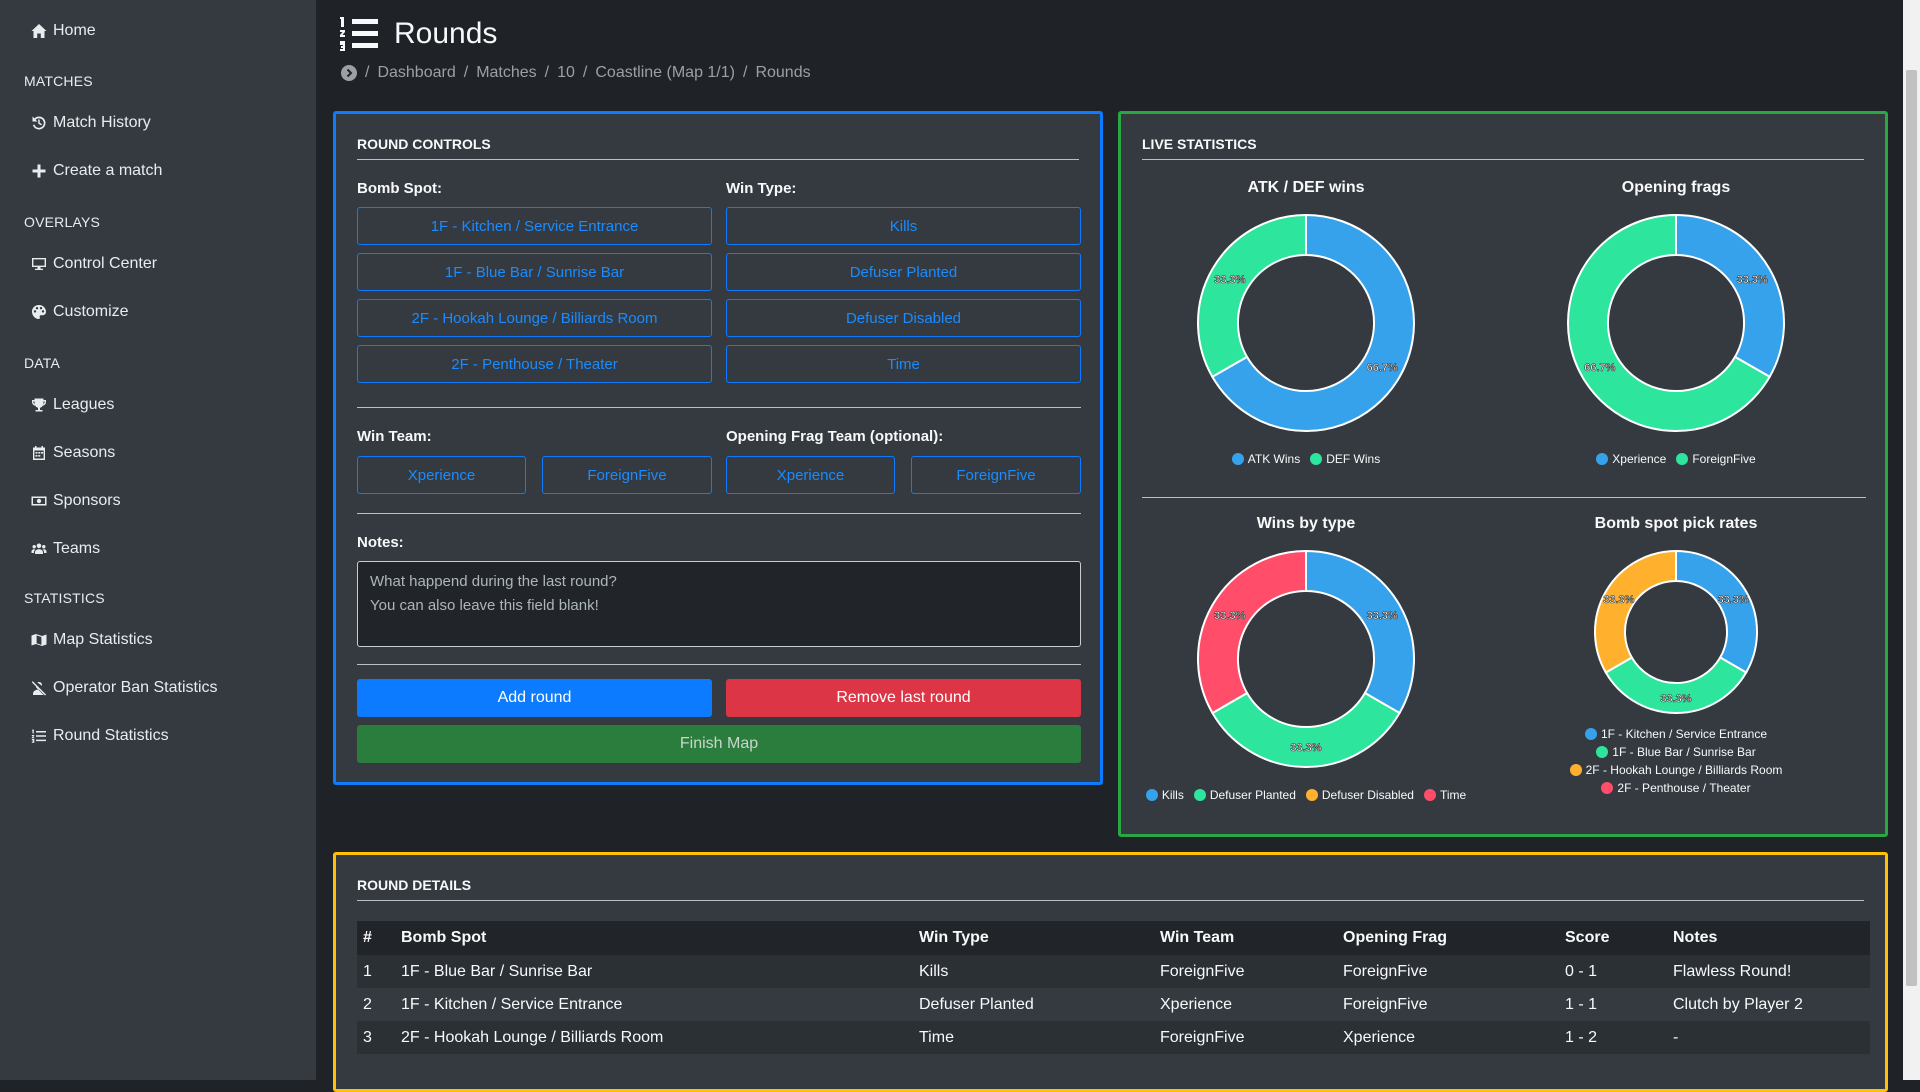 The image size is (1920, 1092). I want to click on sidebar-heading-matches: MATCHES, so click(58, 81).